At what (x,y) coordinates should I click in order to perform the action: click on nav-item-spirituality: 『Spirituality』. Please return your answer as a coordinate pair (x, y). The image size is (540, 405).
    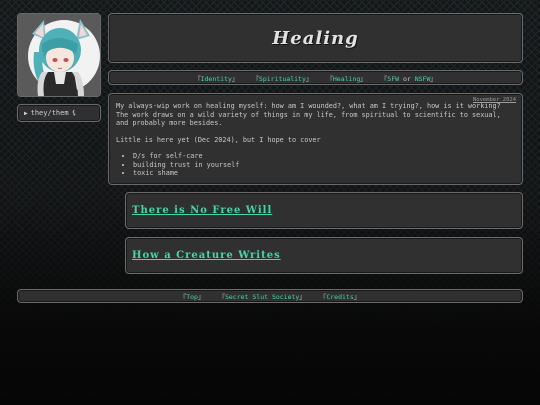
    Looking at the image, I should click on (282, 78).